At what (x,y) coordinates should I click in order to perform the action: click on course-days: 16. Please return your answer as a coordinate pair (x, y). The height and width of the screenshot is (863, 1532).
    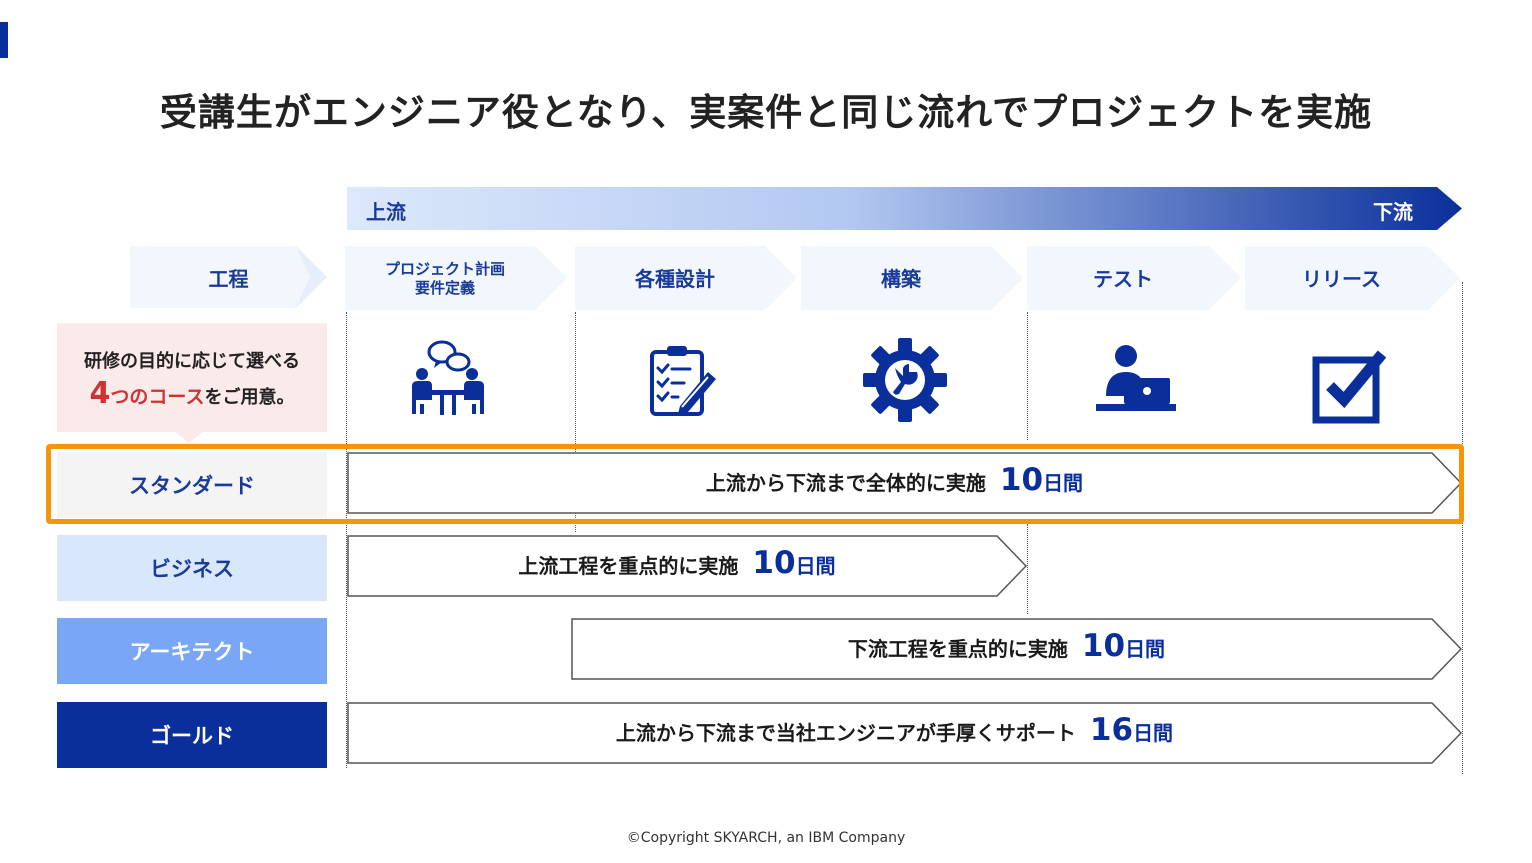
    Looking at the image, I should click on (1111, 730).